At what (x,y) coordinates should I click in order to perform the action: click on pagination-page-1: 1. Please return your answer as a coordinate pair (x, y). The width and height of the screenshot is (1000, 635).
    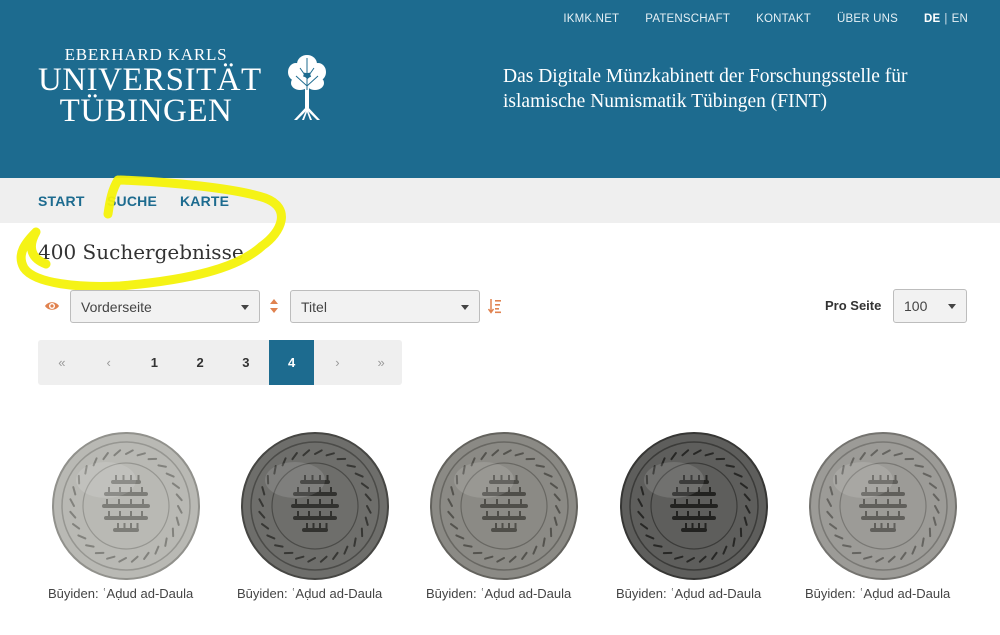
    Looking at the image, I should click on (154, 362).